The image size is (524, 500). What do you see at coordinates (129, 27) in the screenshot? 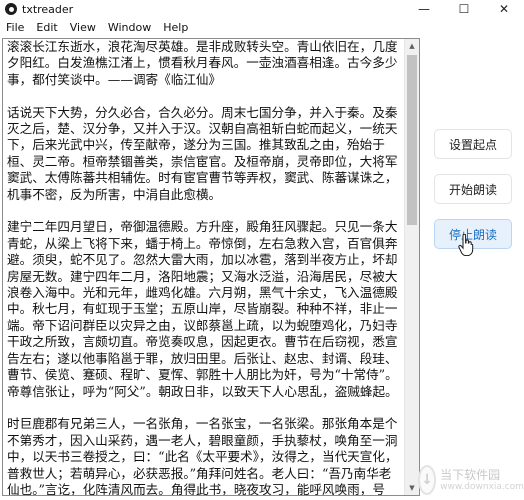
I see `menu-window: Window` at bounding box center [129, 27].